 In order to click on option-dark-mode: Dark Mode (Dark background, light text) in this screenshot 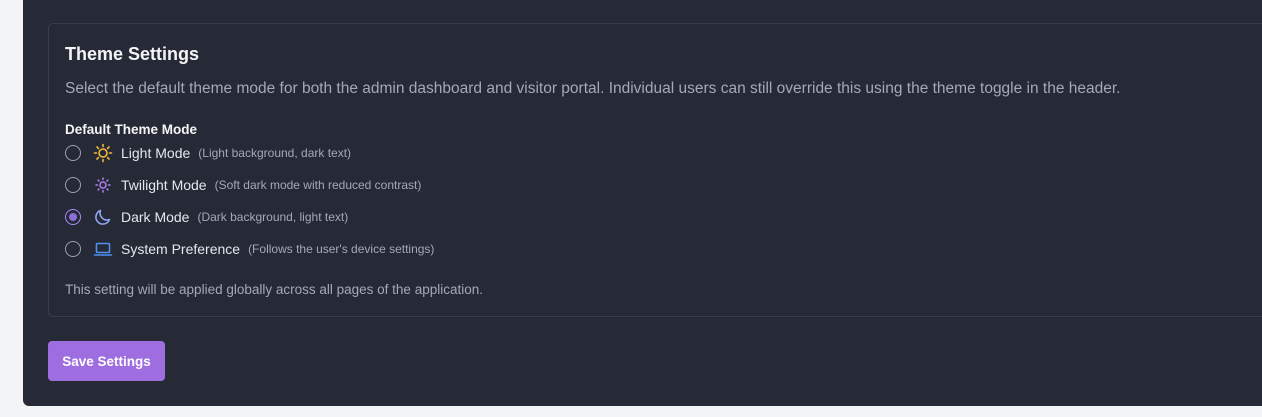, I will do `click(206, 217)`.